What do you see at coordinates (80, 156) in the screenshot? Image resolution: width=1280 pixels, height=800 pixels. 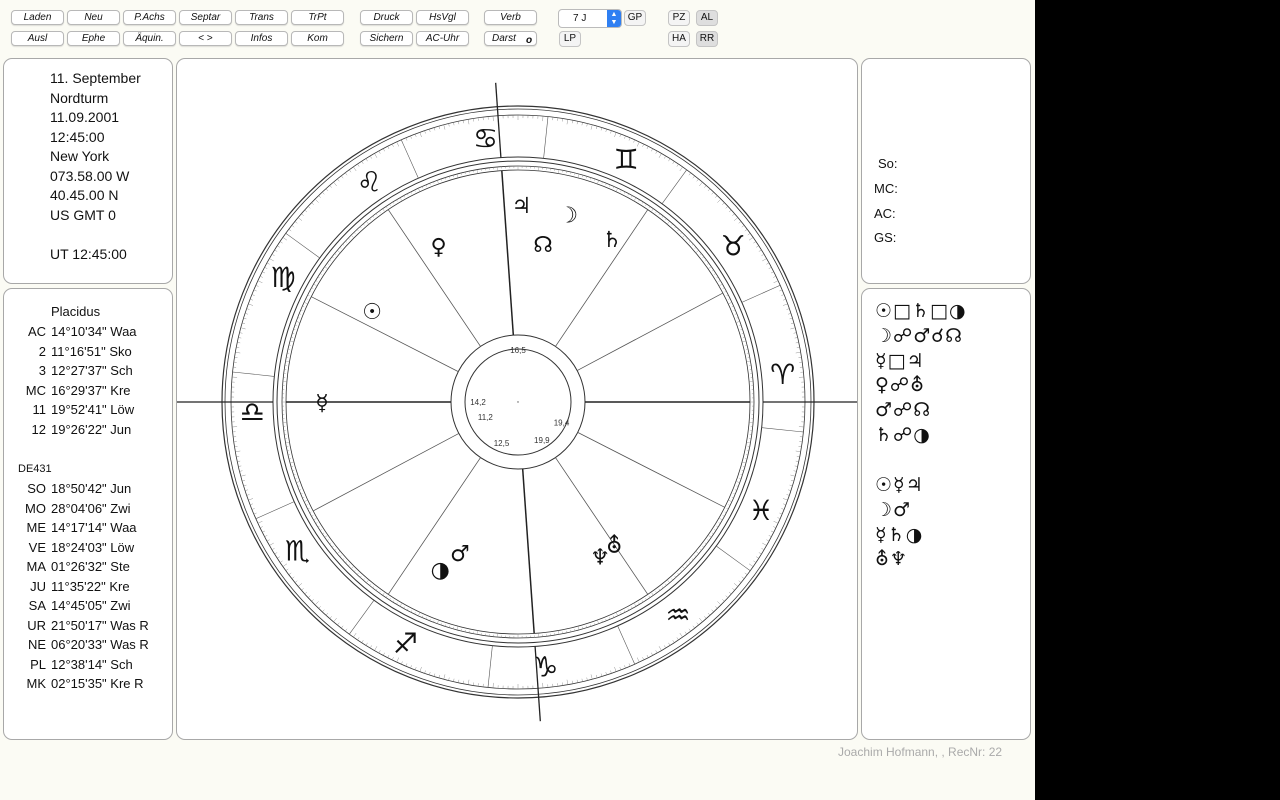 I see `event-place: New York` at bounding box center [80, 156].